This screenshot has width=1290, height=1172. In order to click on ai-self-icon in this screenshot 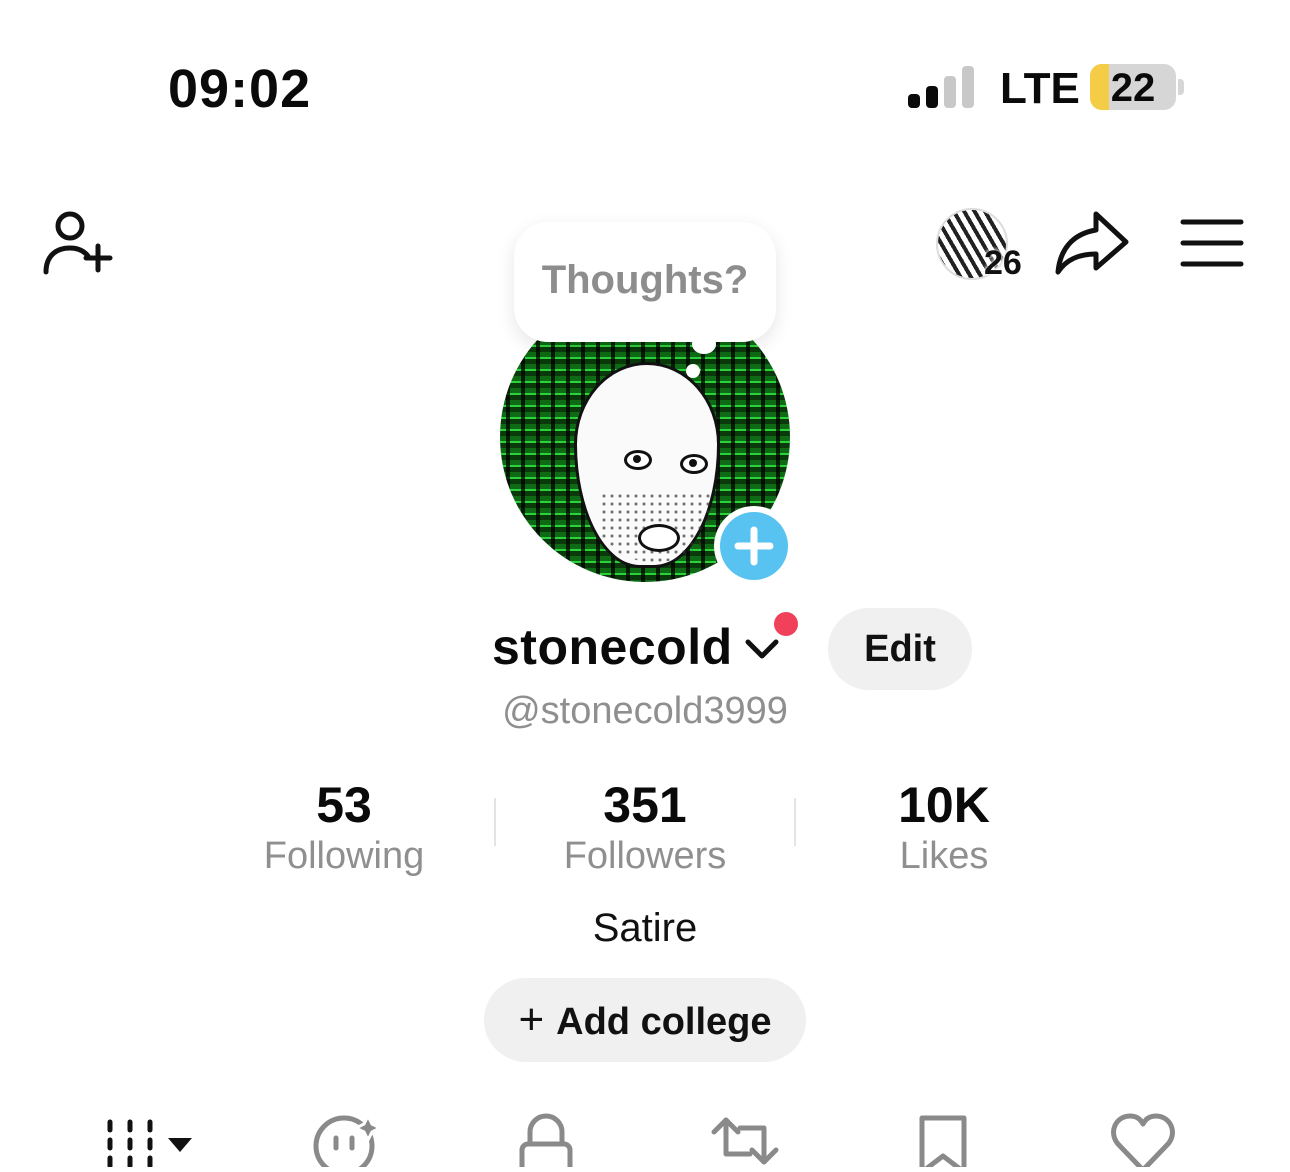, I will do `click(348, 1142)`.